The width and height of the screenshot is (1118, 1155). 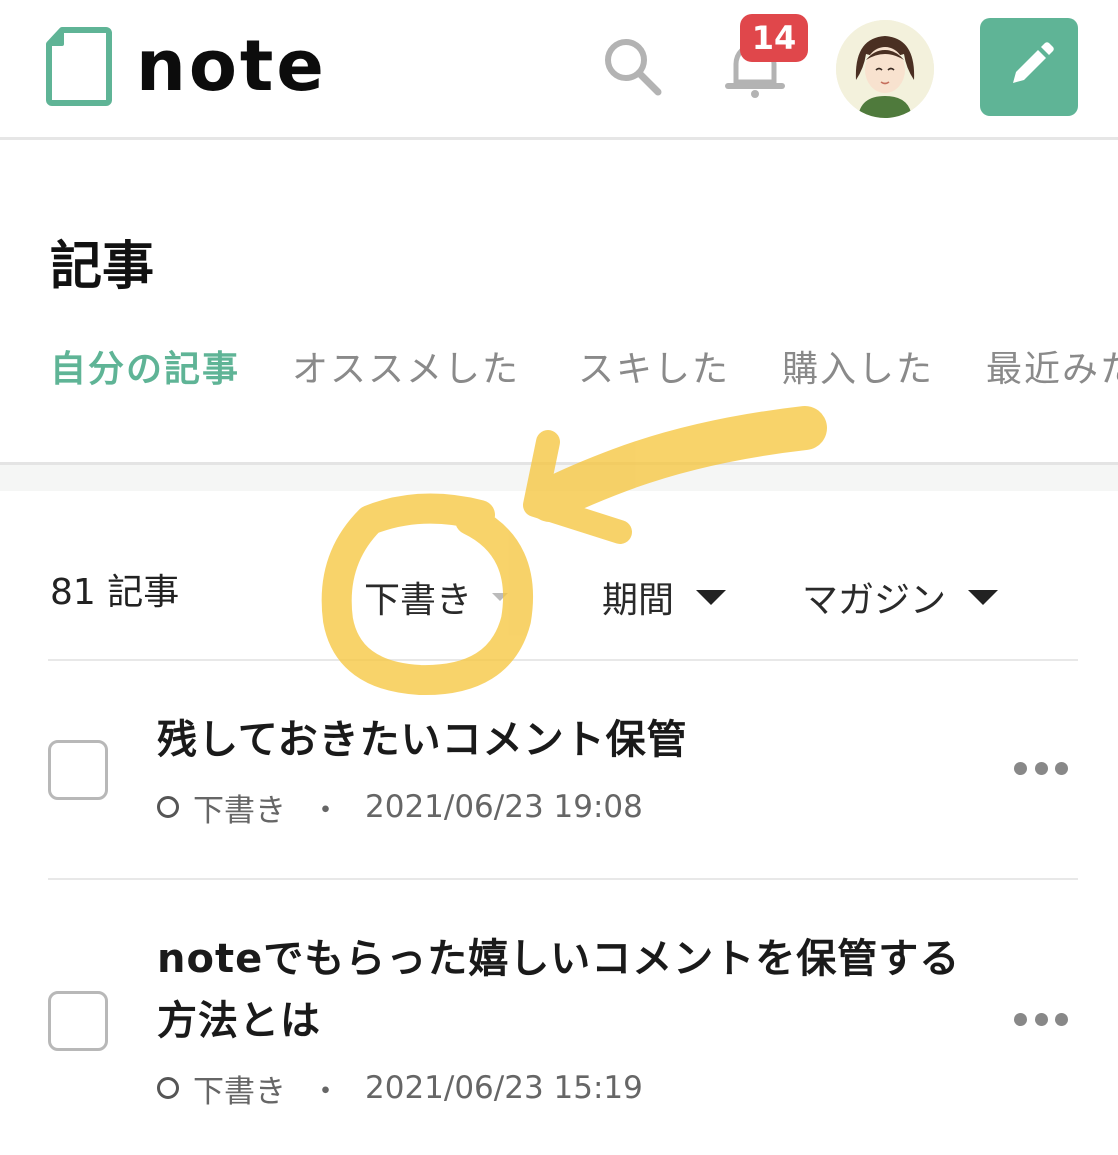 What do you see at coordinates (418, 600) in the screenshot?
I see `status-filter-label: 下書き` at bounding box center [418, 600].